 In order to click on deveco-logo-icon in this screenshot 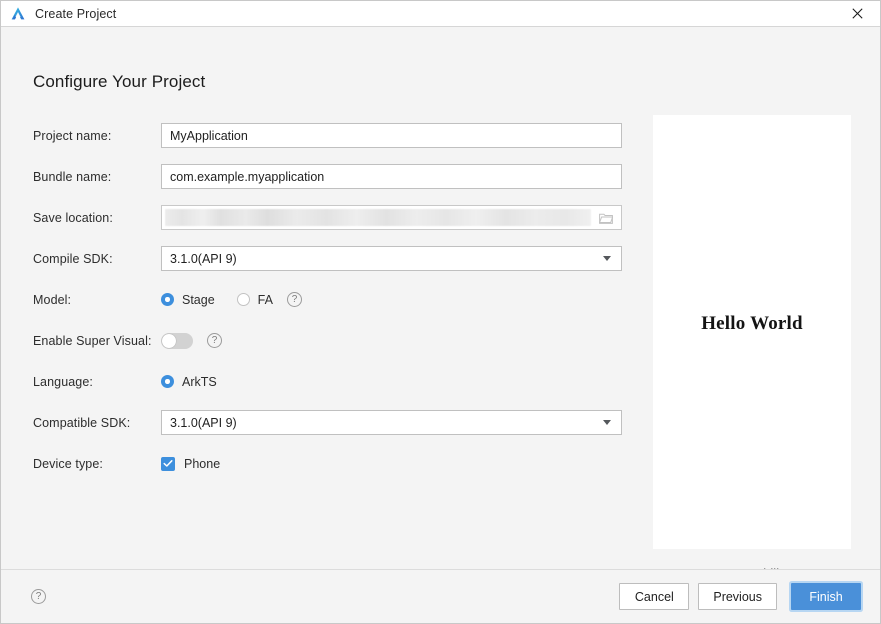, I will do `click(18, 12)`.